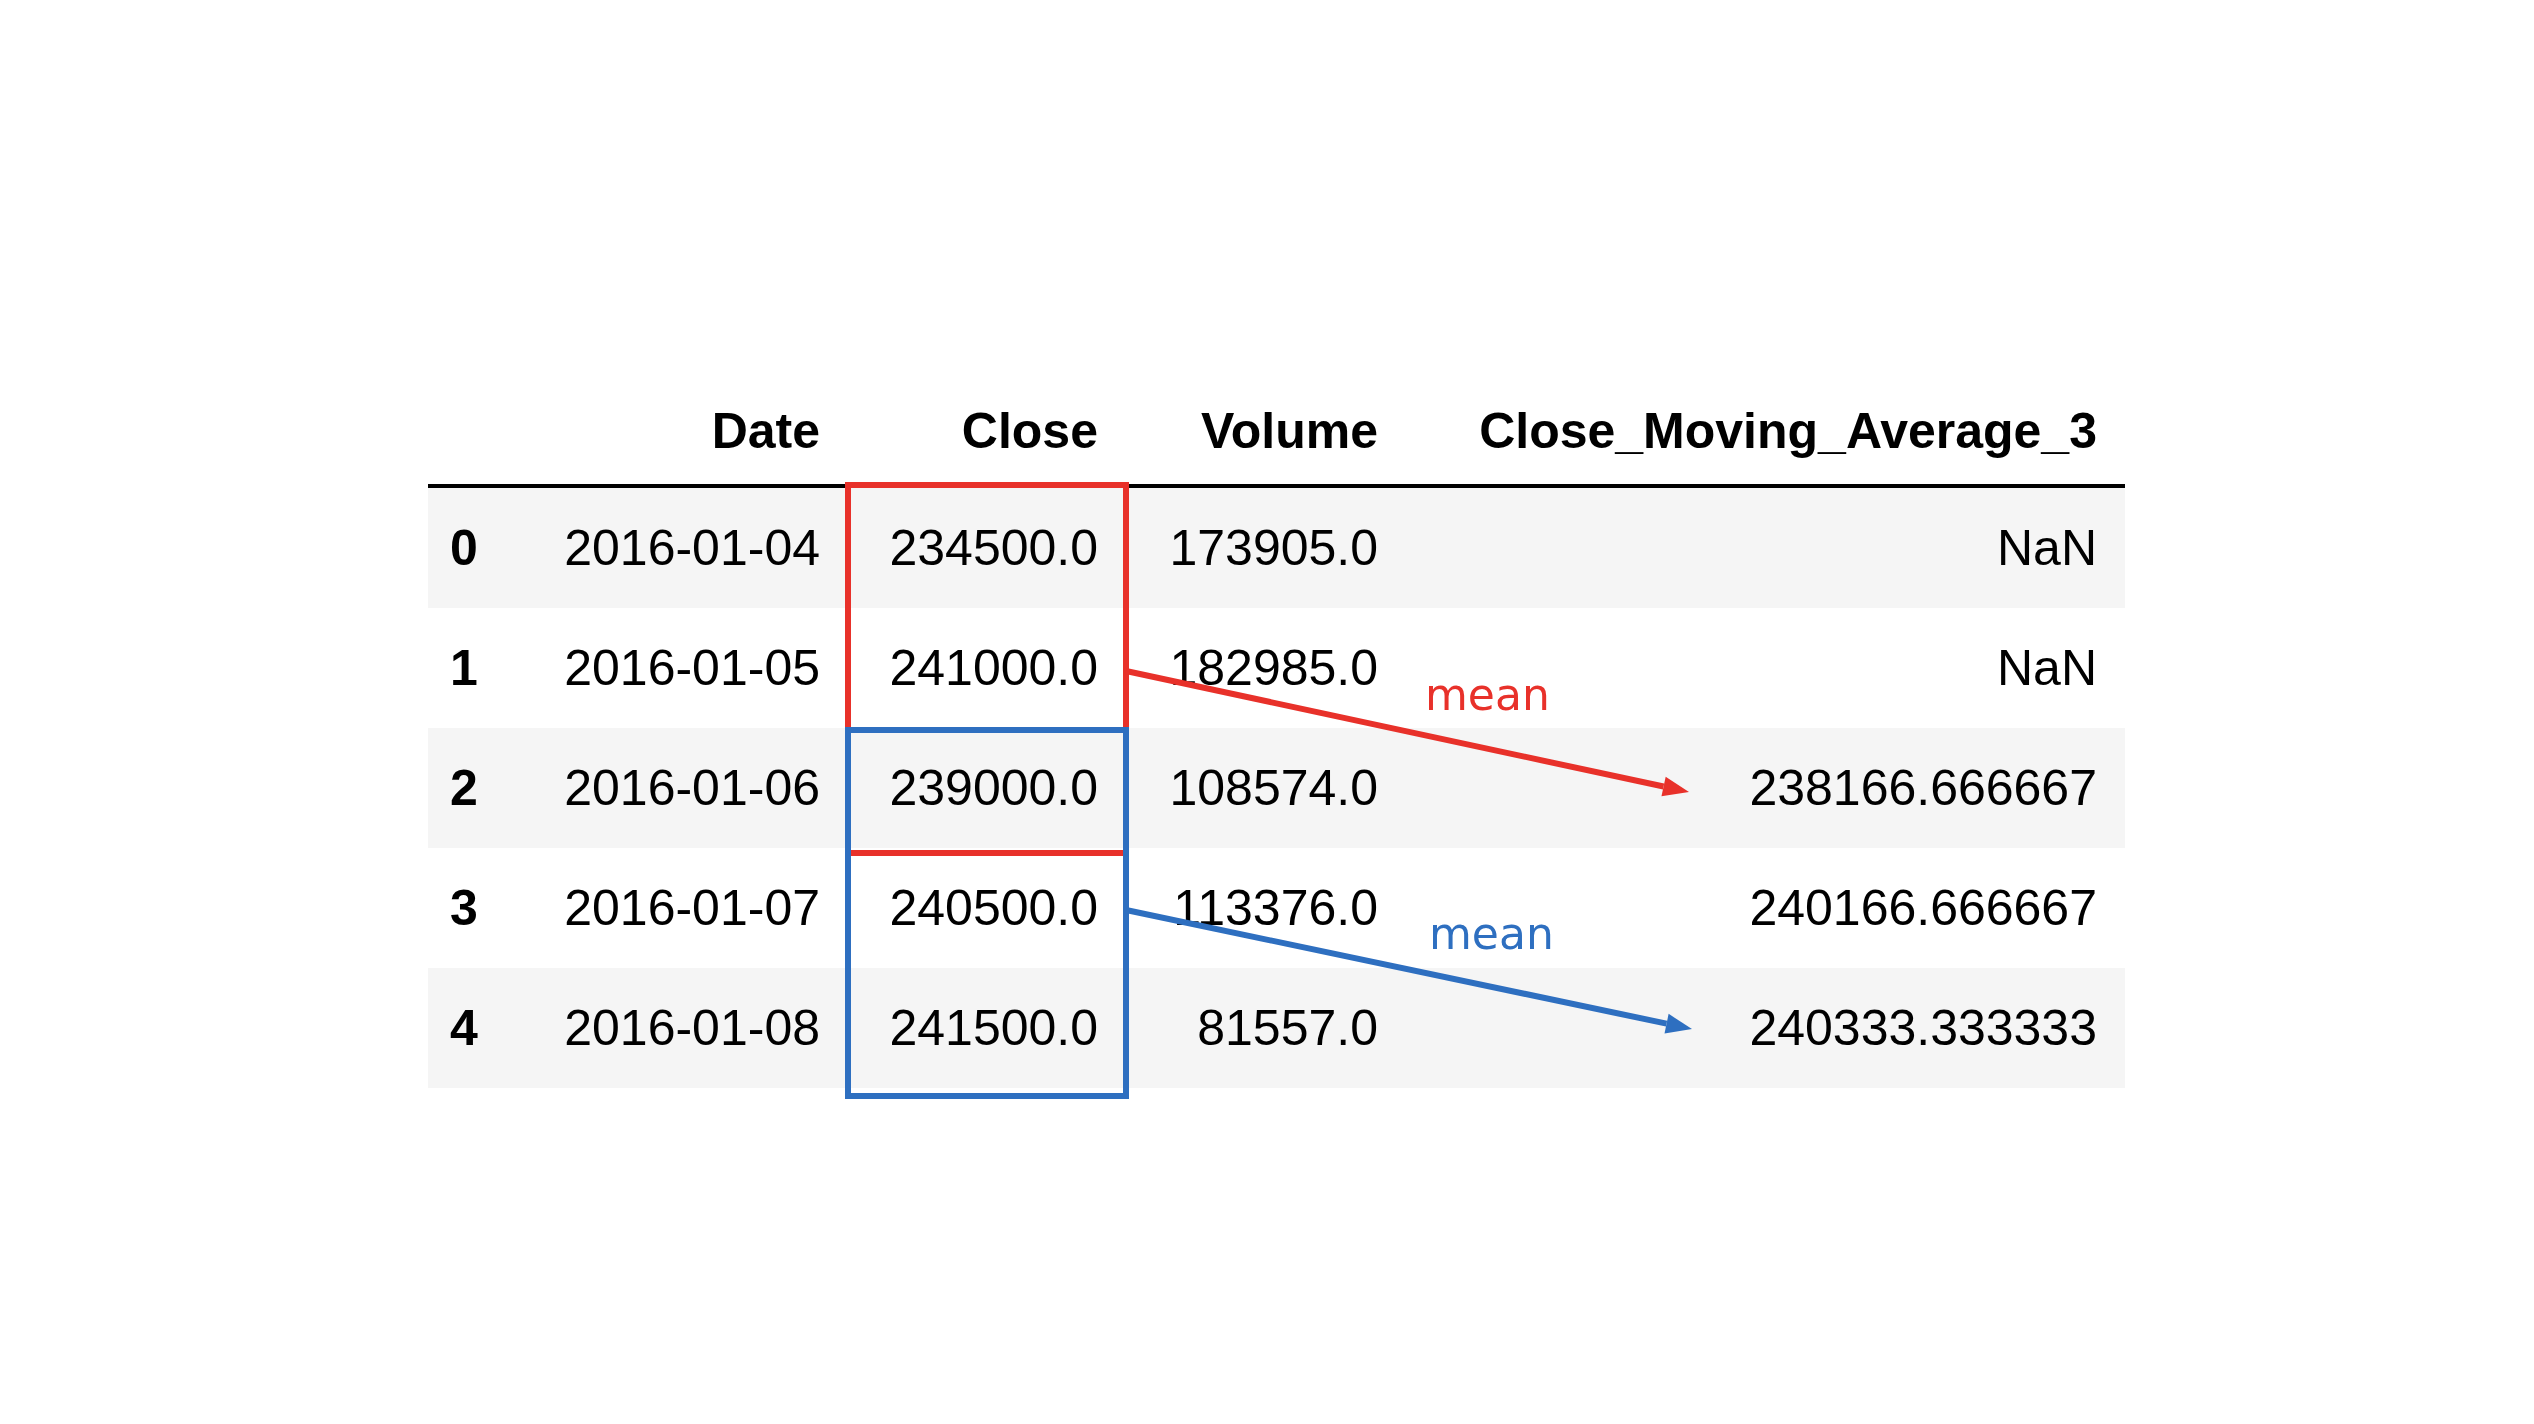 This screenshot has height=1424, width=2534. I want to click on table-cell-text: 240166.666667, so click(1923, 908).